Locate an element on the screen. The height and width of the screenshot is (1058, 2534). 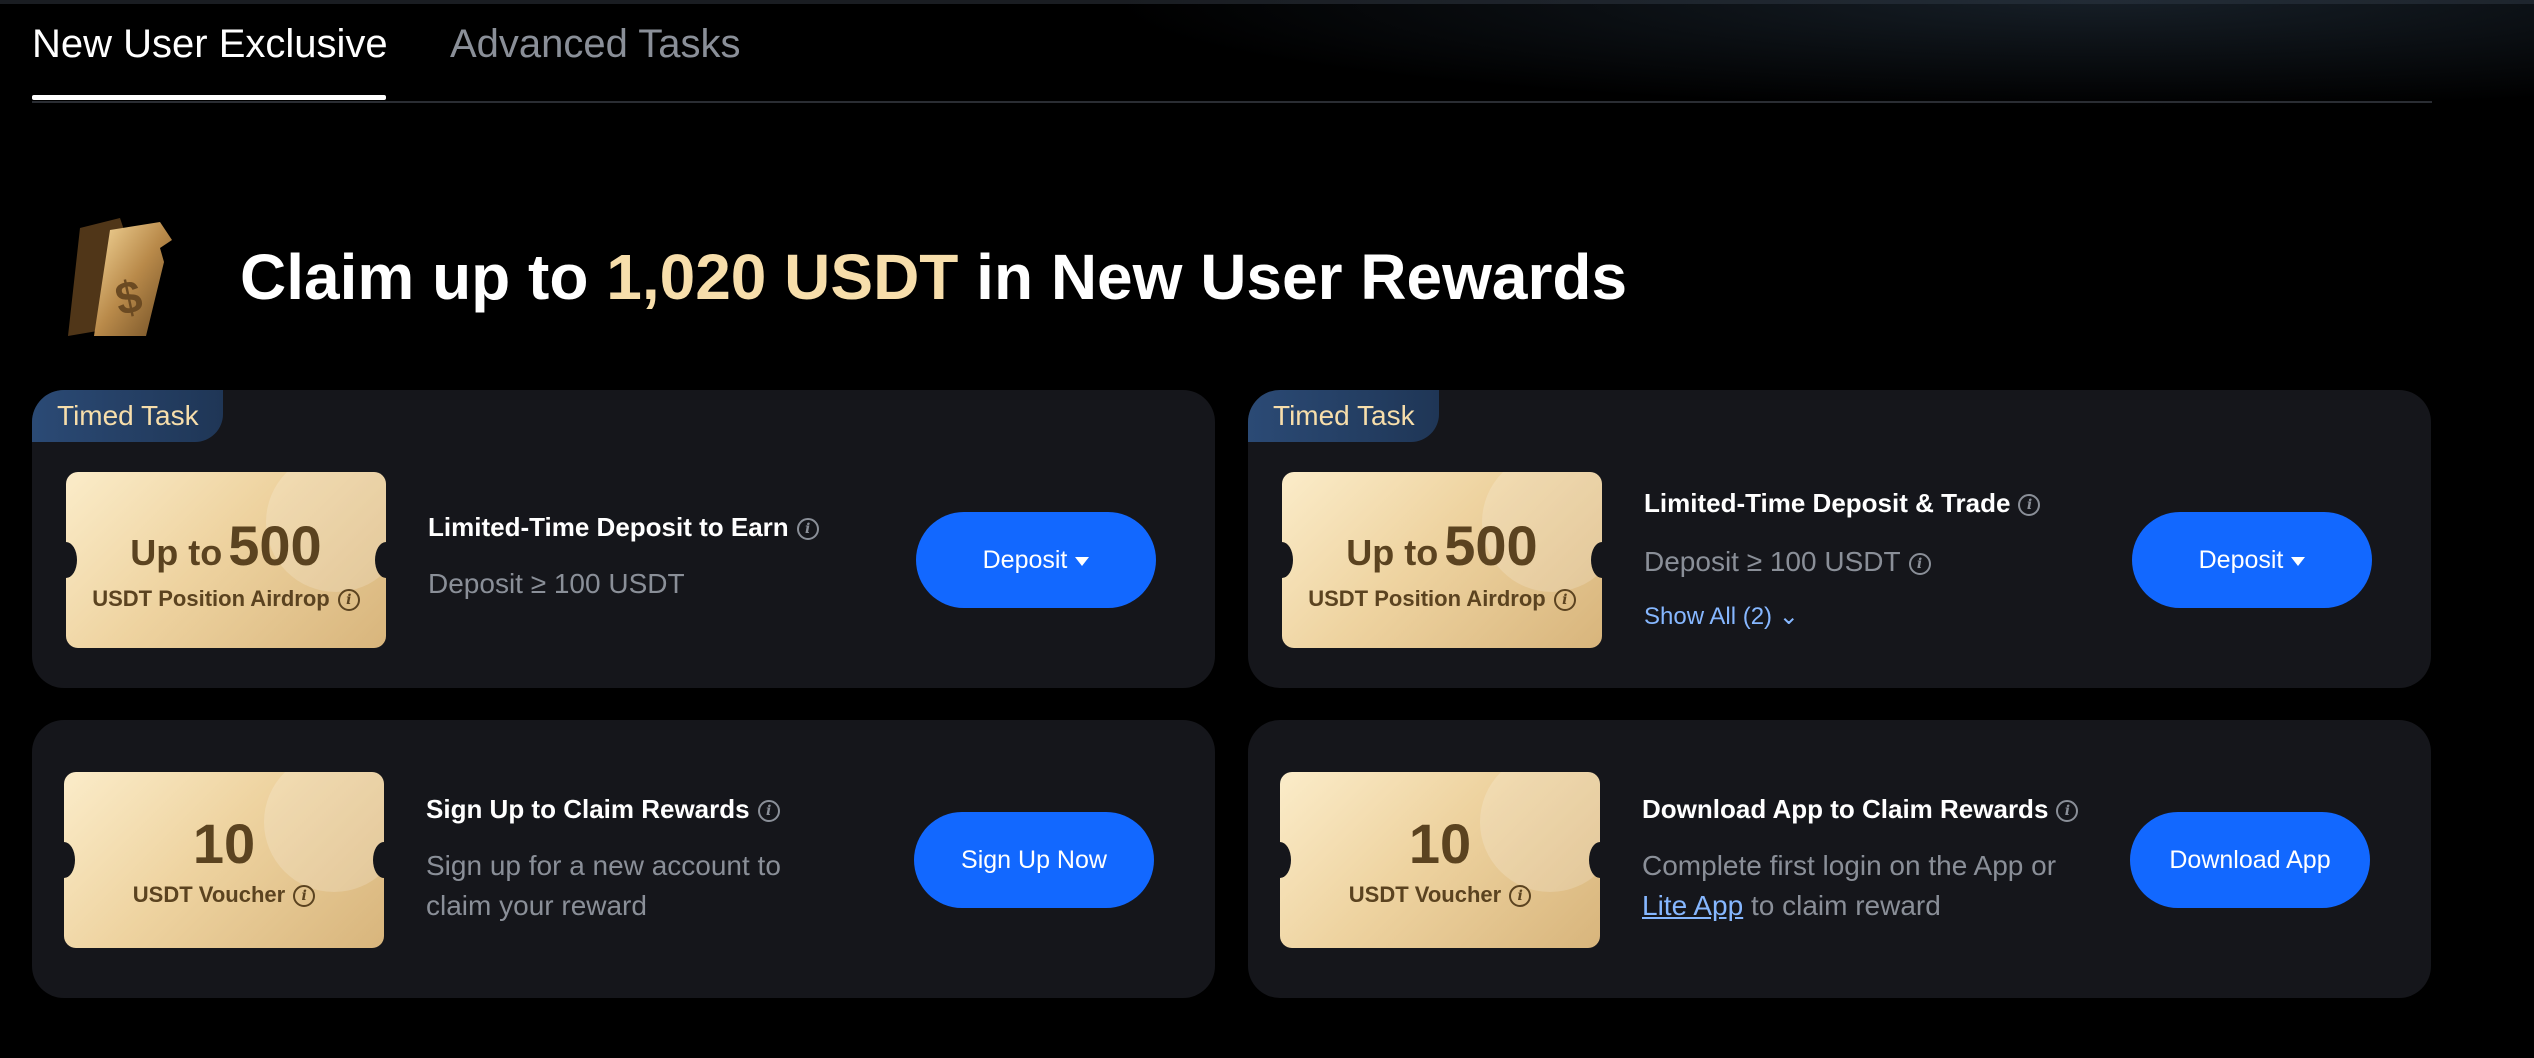
tab-new-user-exclusive: New User Exclusive is located at coordinates (210, 44).